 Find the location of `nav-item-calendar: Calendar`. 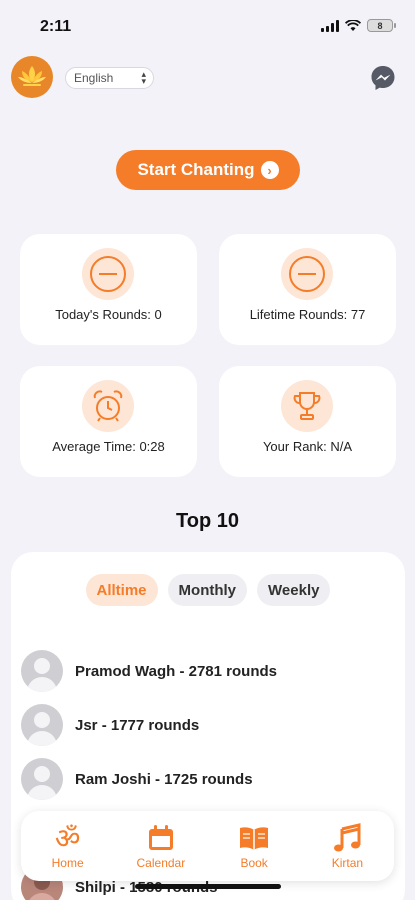

nav-item-calendar: Calendar is located at coordinates (161, 846).